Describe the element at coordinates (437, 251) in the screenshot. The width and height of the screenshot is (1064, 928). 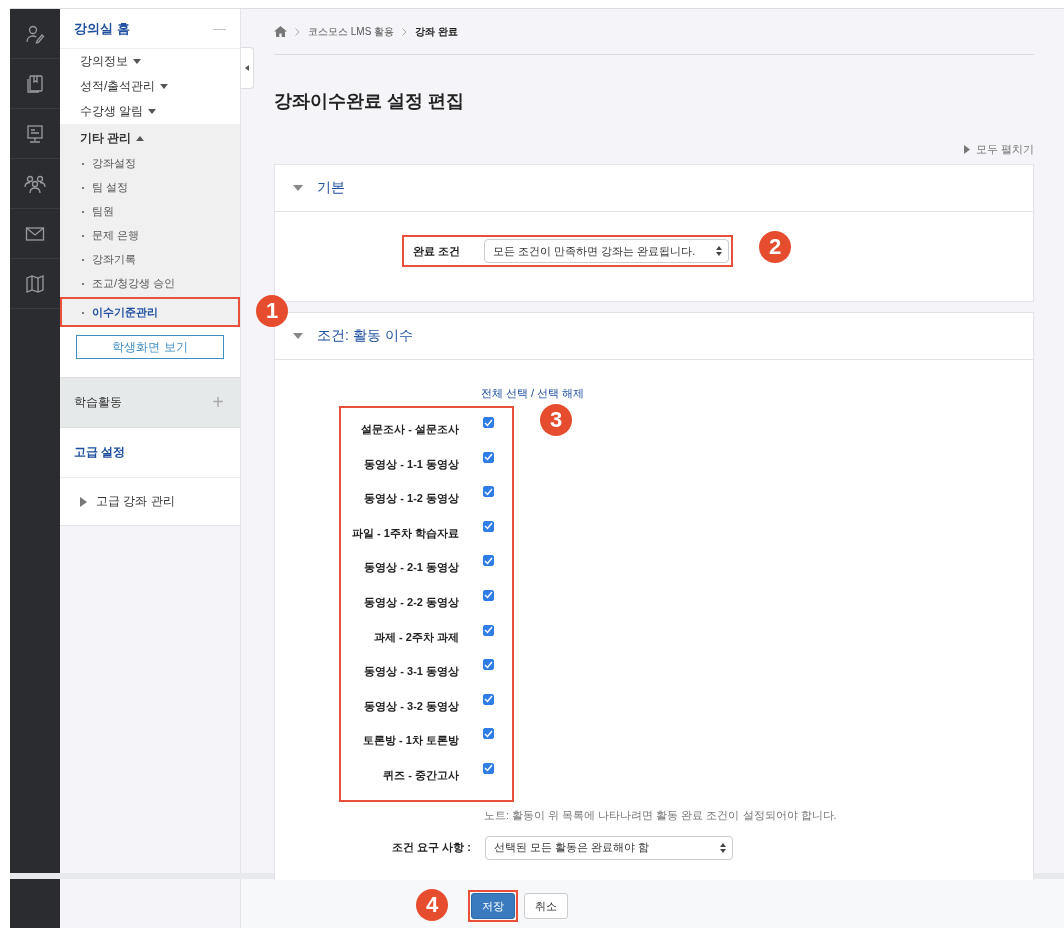
I see `field-label: 완료 조건` at that location.